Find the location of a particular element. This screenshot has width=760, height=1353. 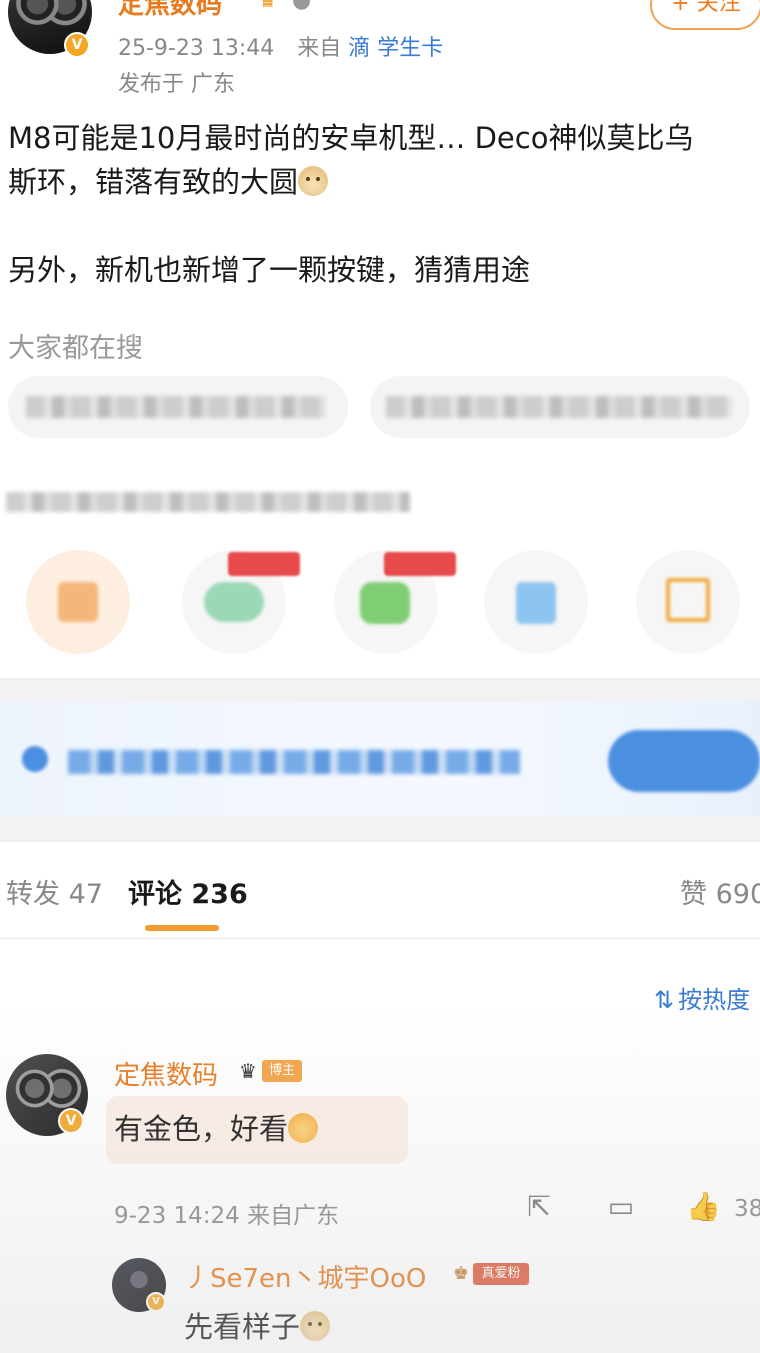

reply-author: 丿Se7en丶城宇OoO is located at coordinates (305, 1276).